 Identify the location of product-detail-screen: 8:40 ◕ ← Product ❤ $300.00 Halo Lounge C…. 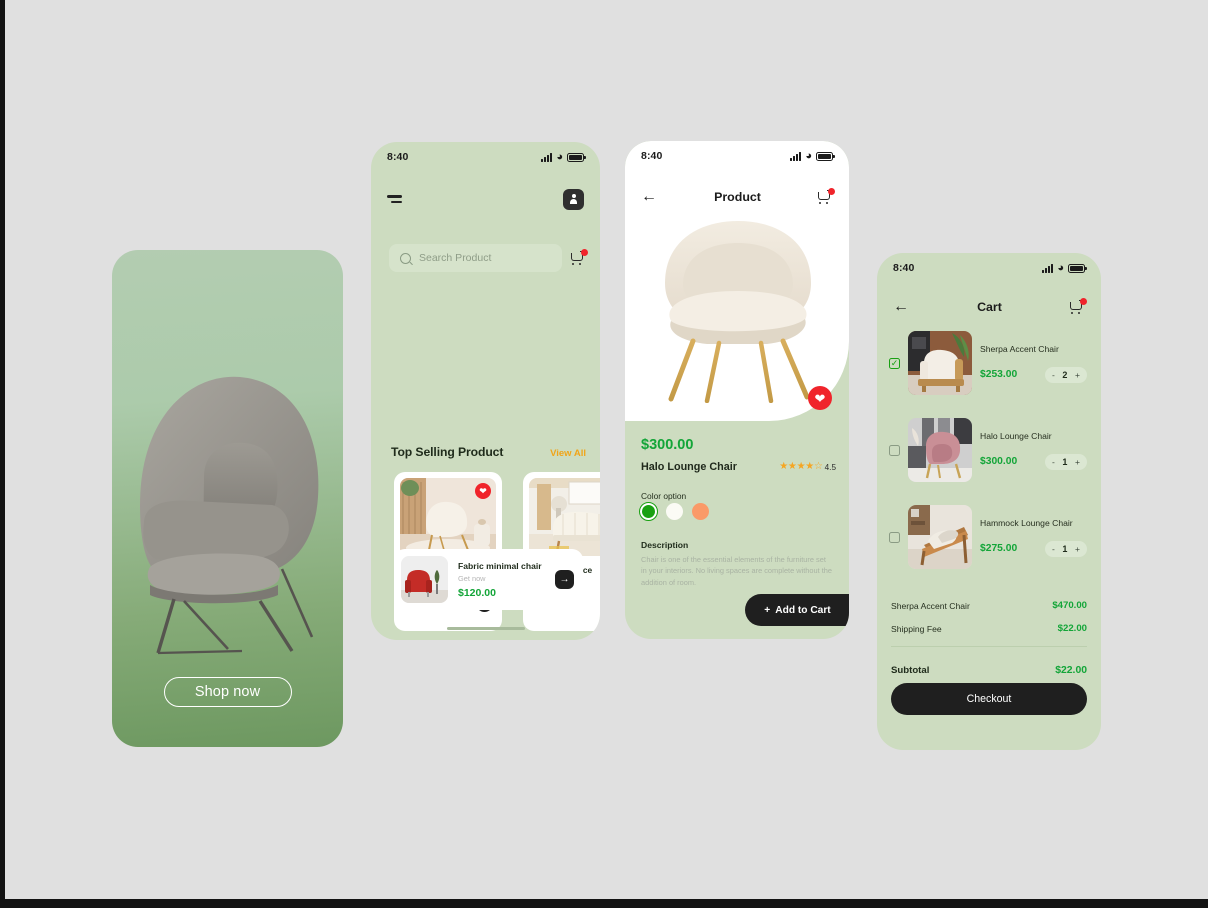
(737, 390).